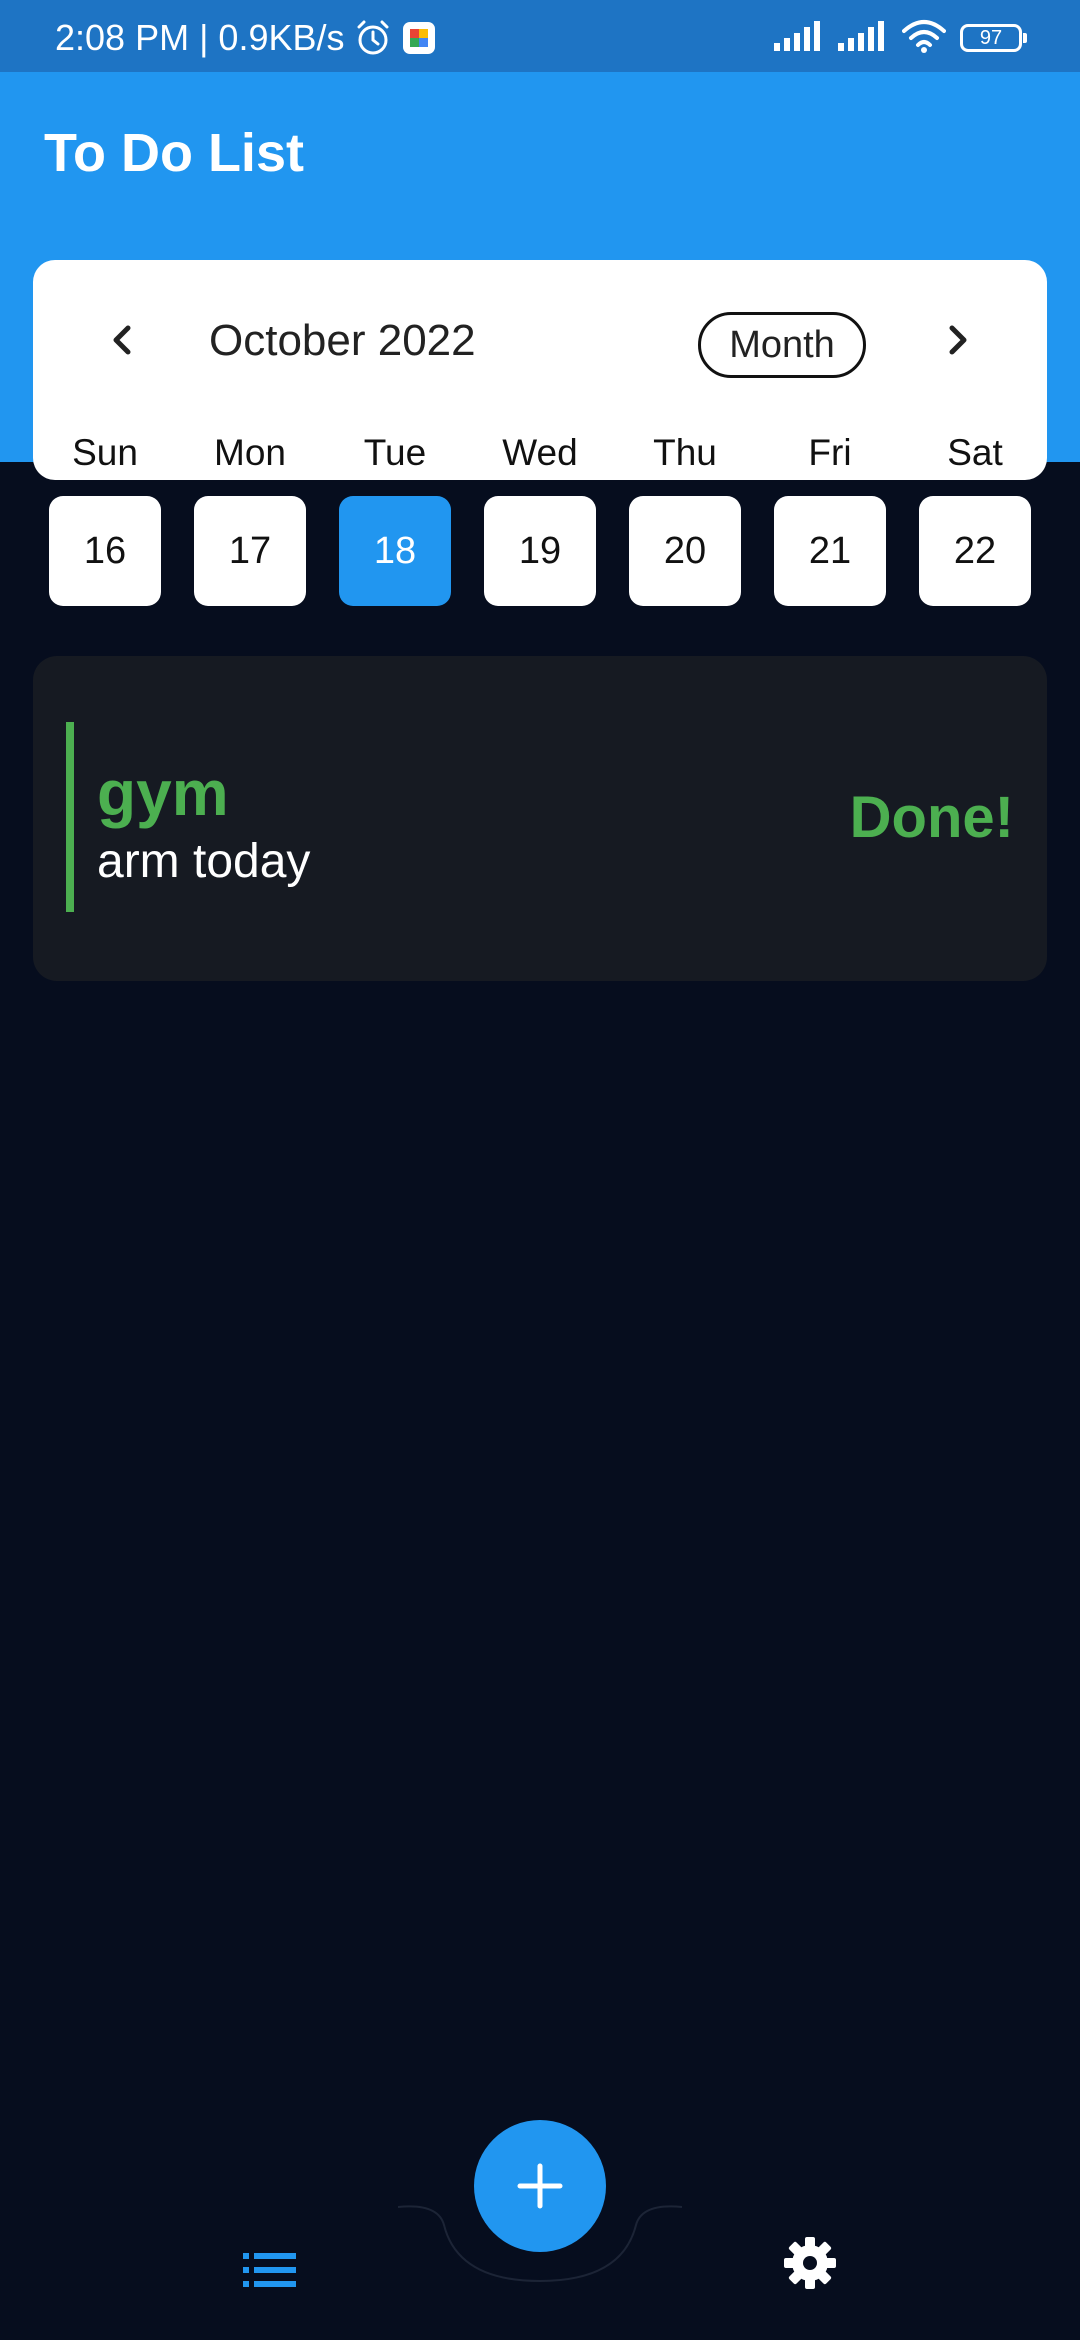 This screenshot has width=1080, height=2340. I want to click on weekday-label: Mon, so click(250, 452).